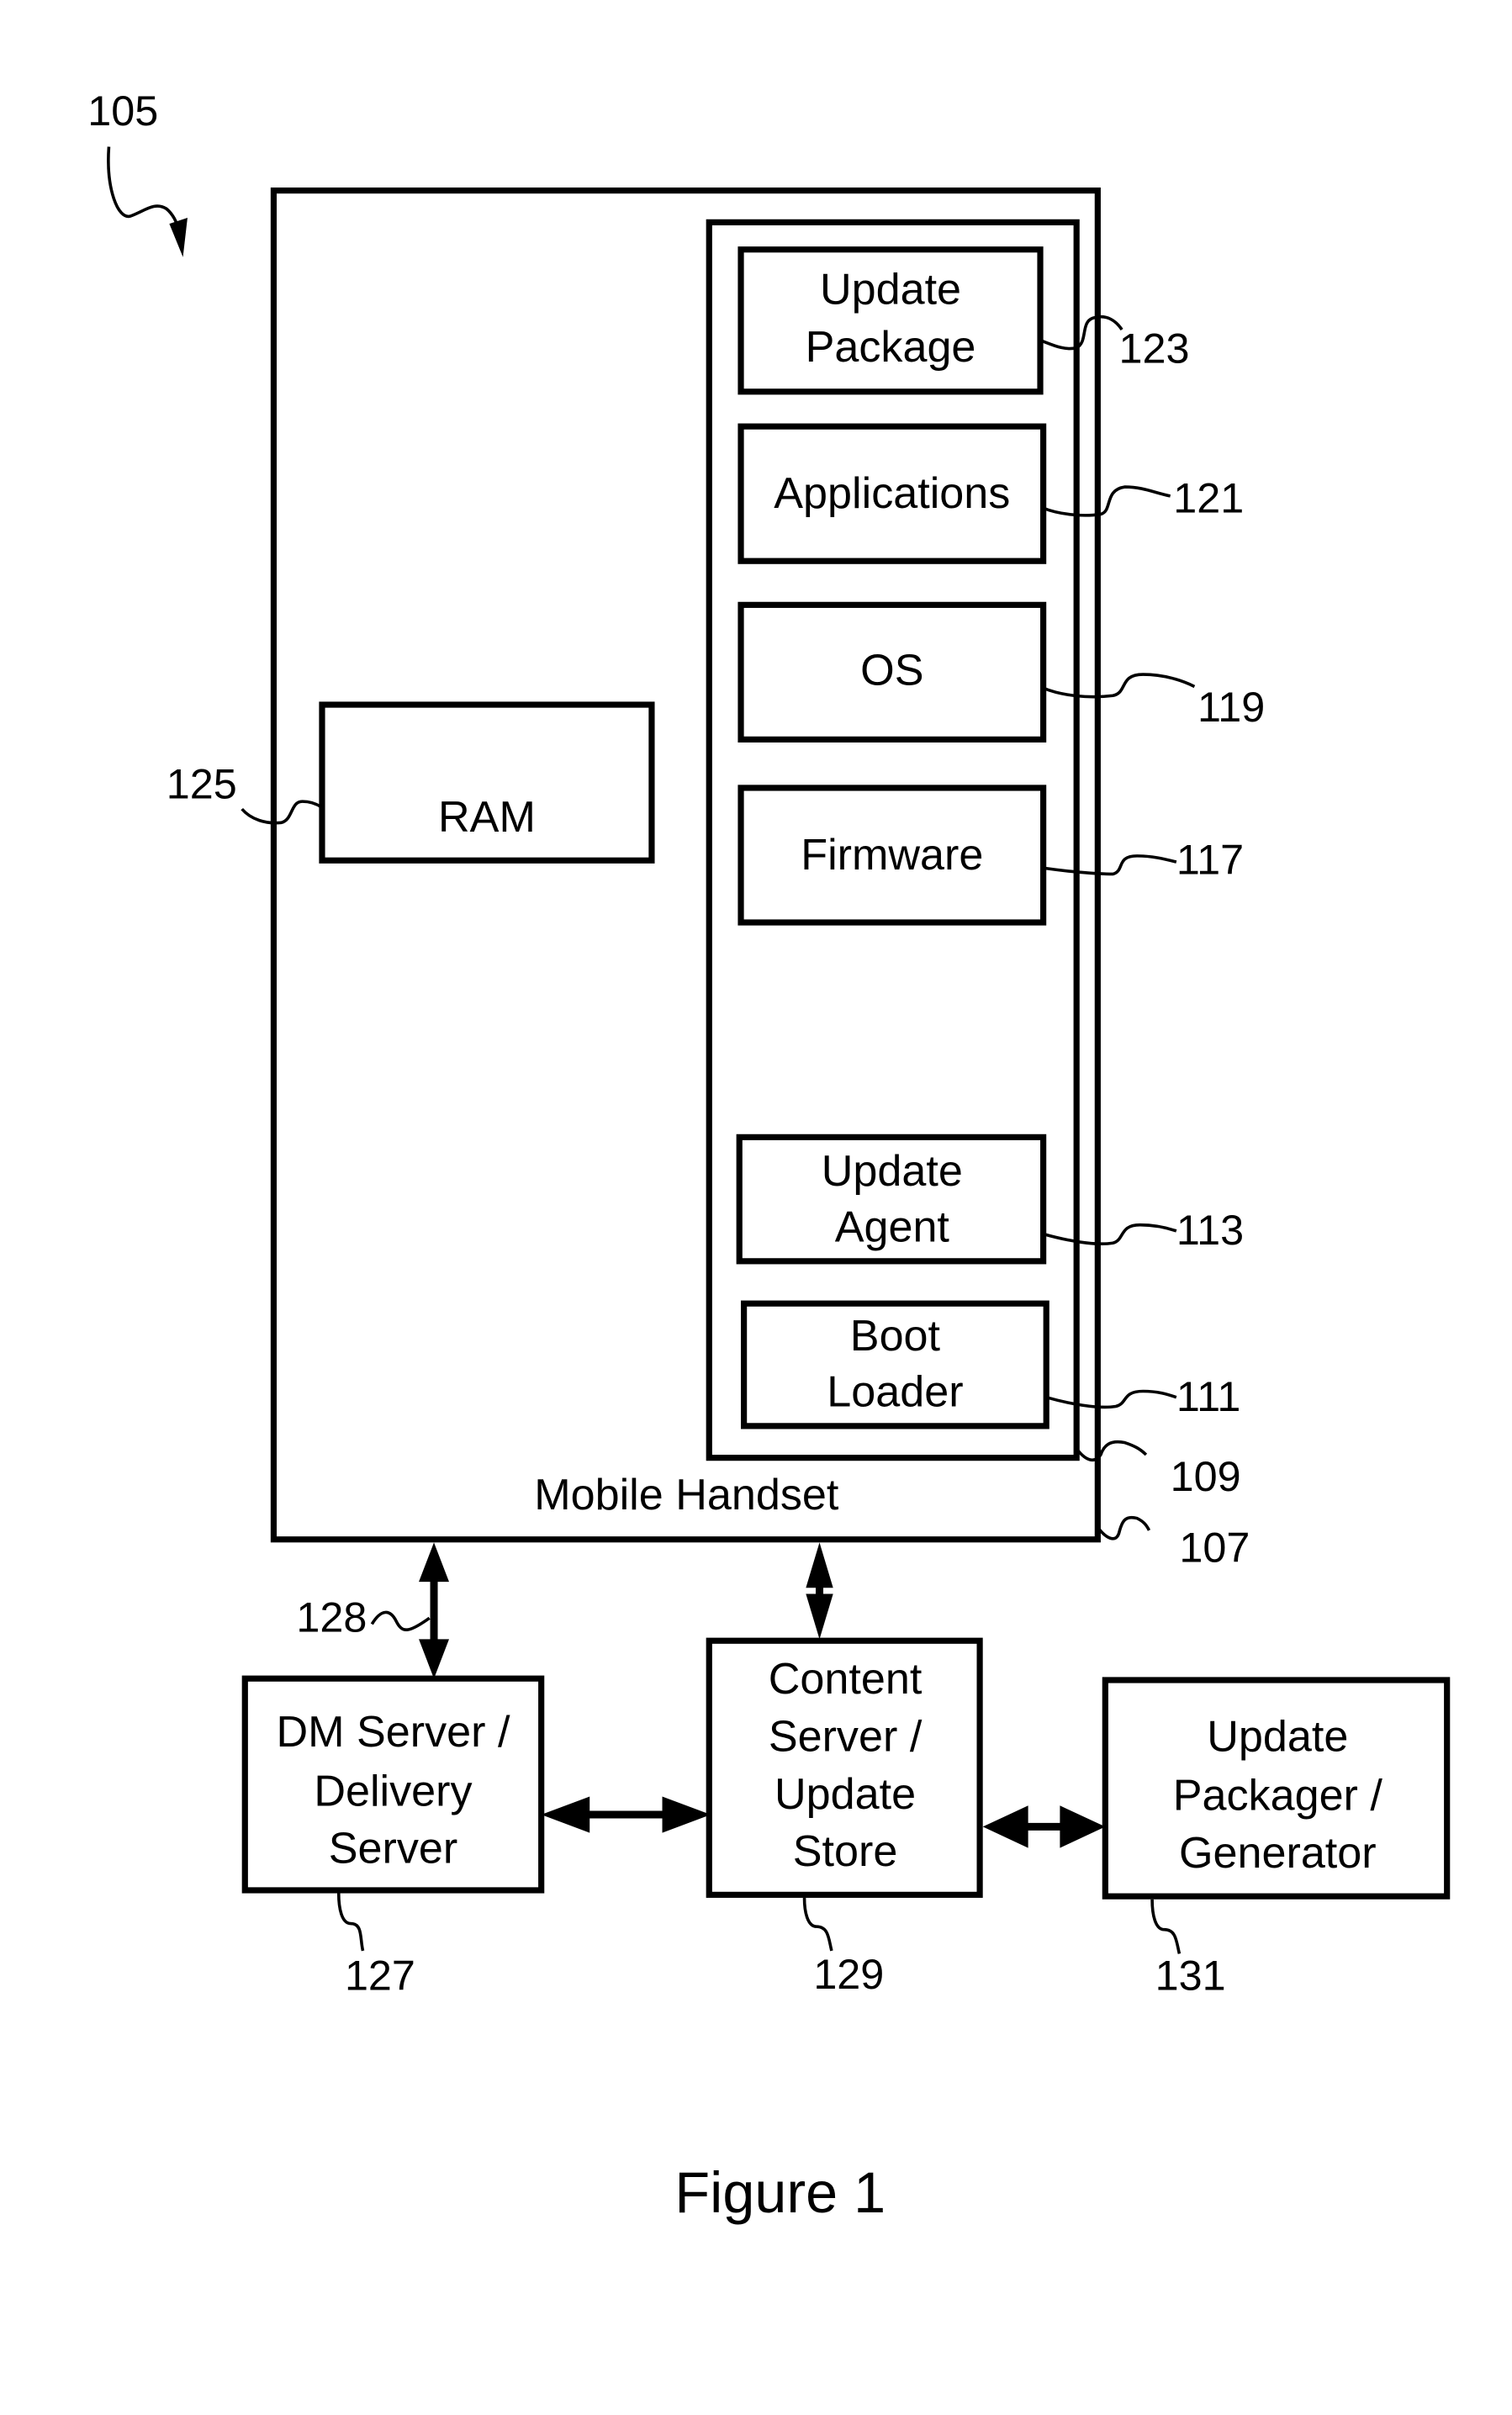 This screenshot has width=1512, height=2415. I want to click on link-handset-content-server, so click(819, 1591).